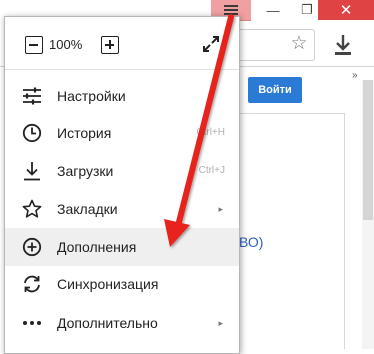  Describe the element at coordinates (97, 247) in the screenshot. I see `menu-item-label: Дополнения` at that location.